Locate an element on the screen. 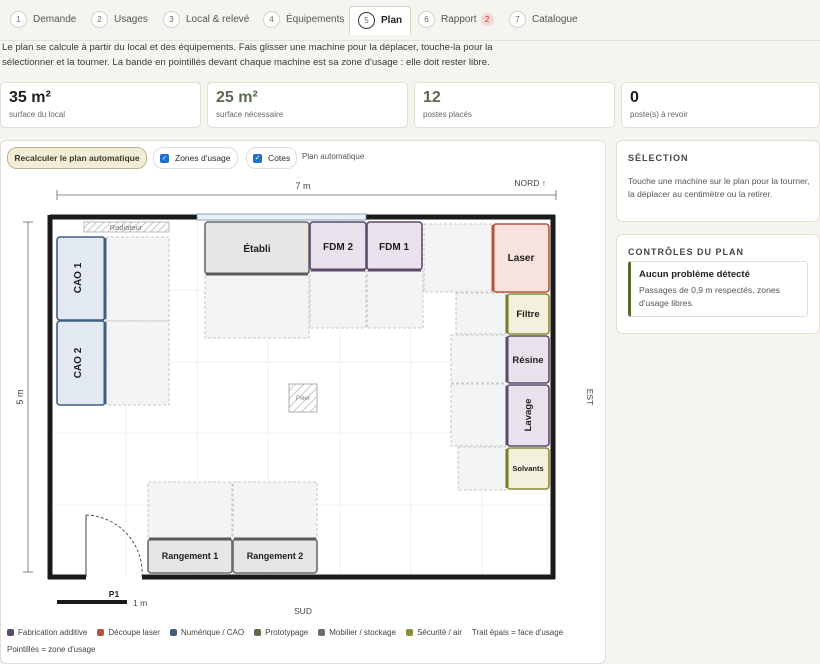 Image resolution: width=820 pixels, height=664 pixels. radiator: Radiateur is located at coordinates (126, 227).